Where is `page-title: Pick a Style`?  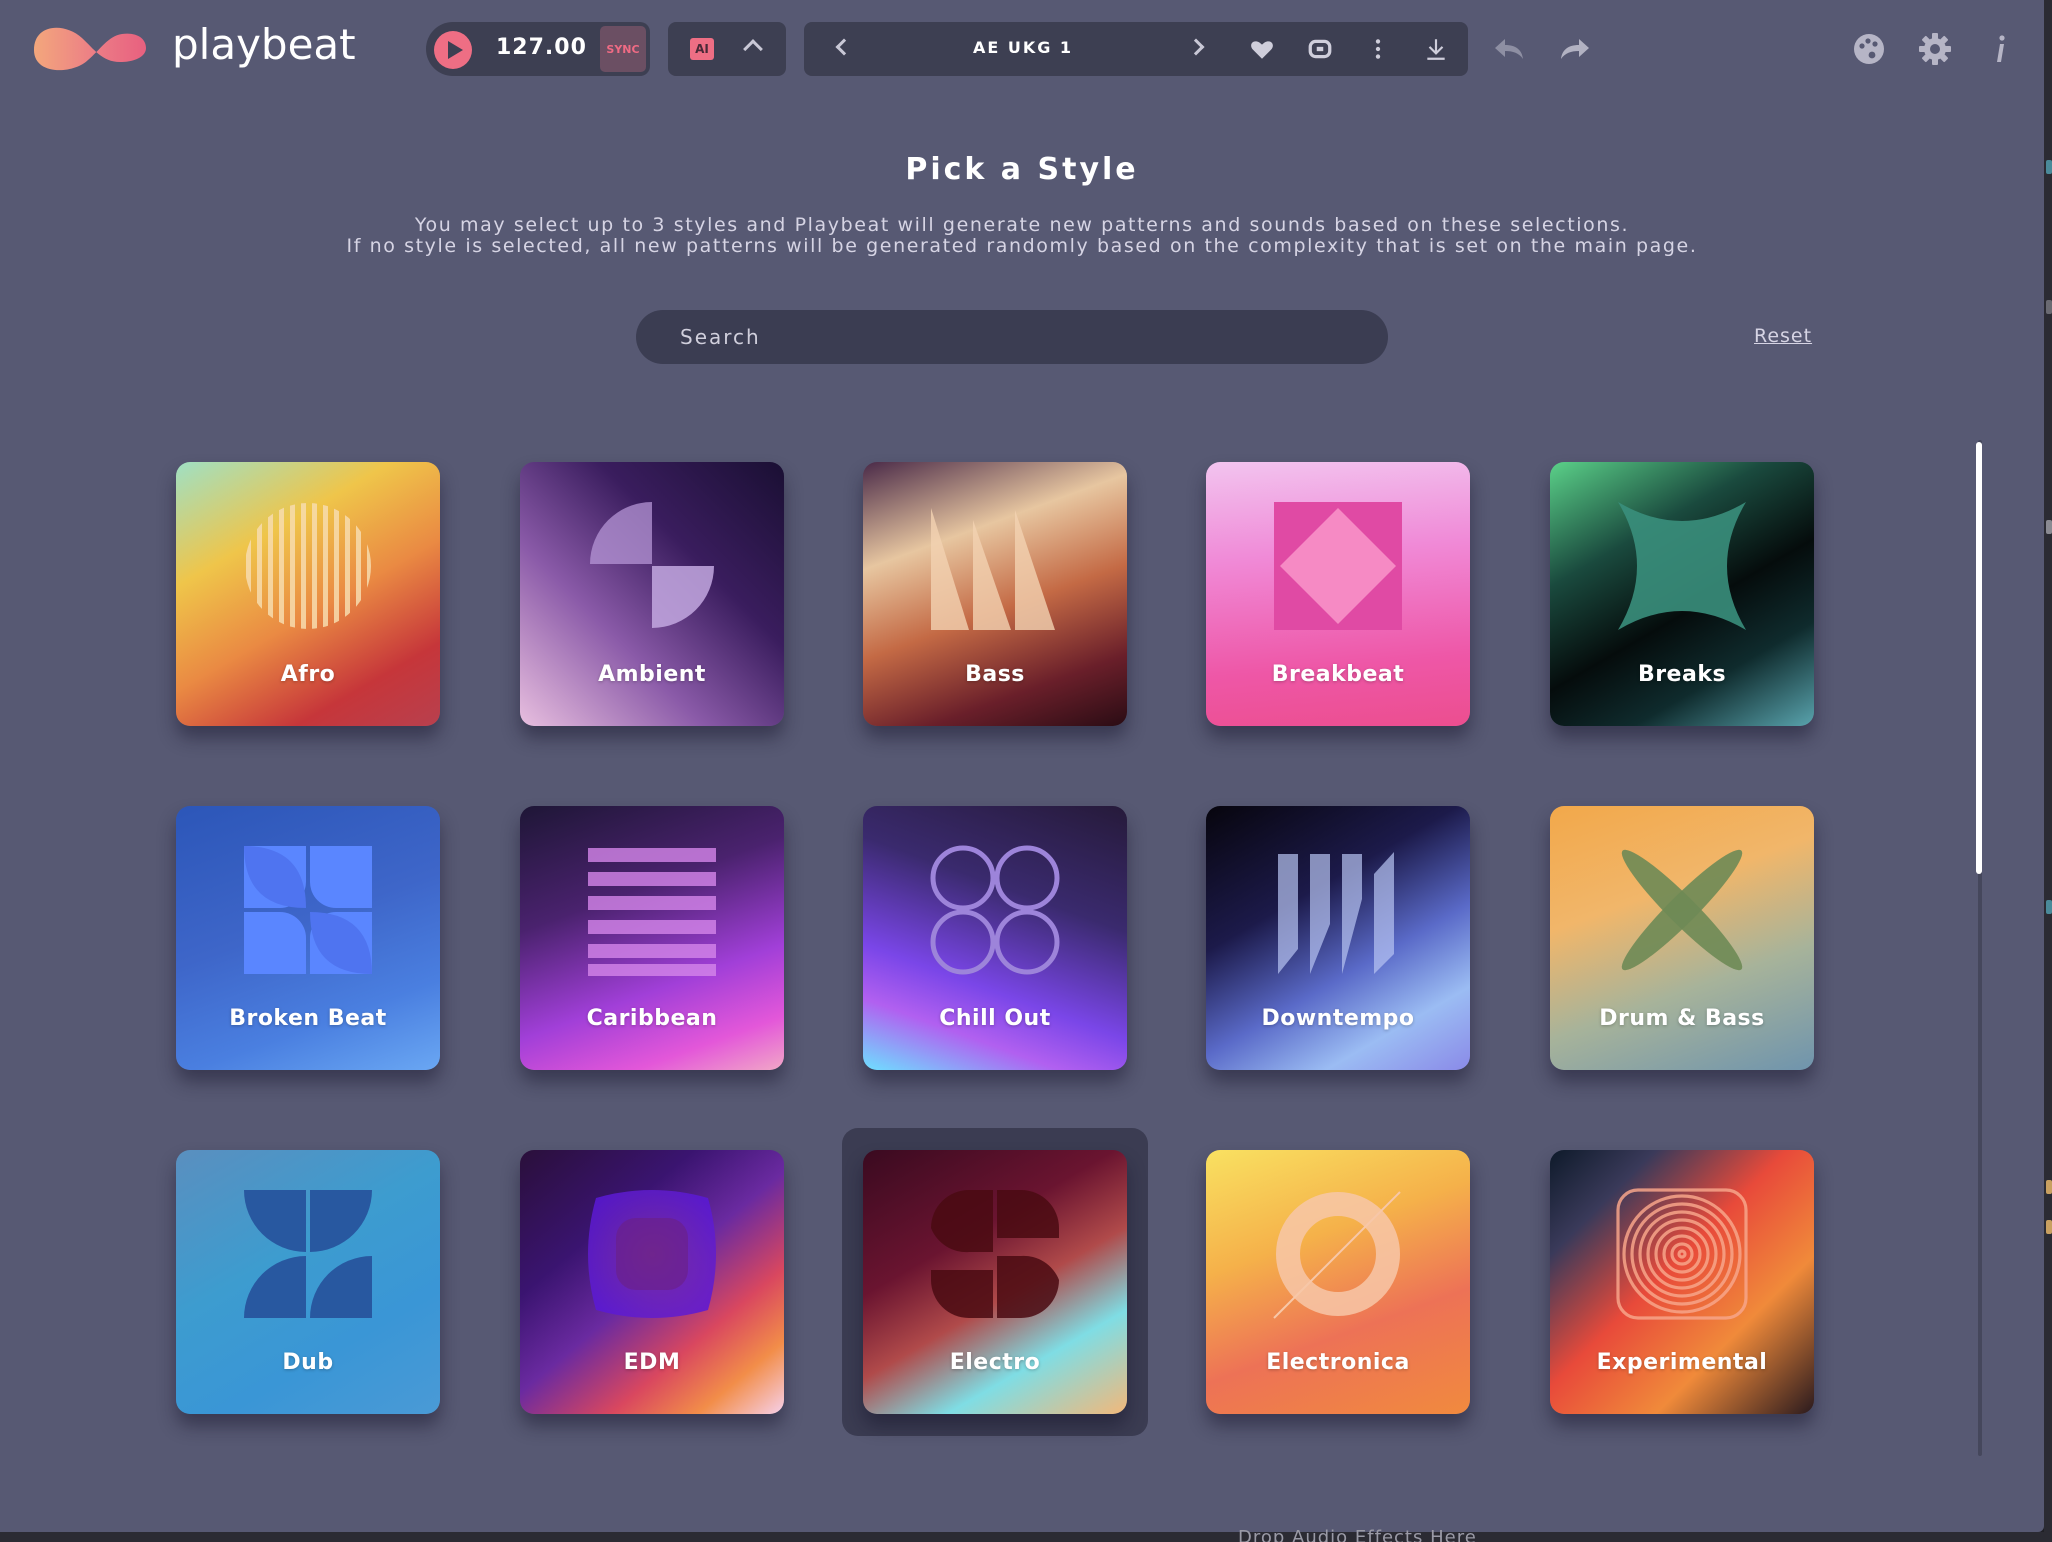
page-title: Pick a Style is located at coordinates (1022, 169).